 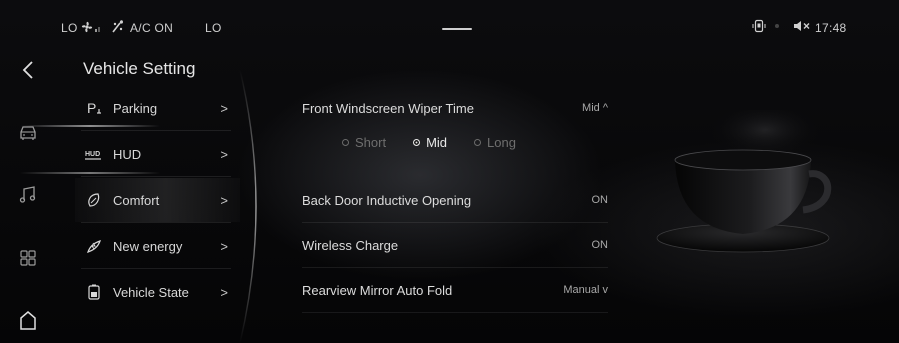 I want to click on back-icon, so click(x=28, y=70).